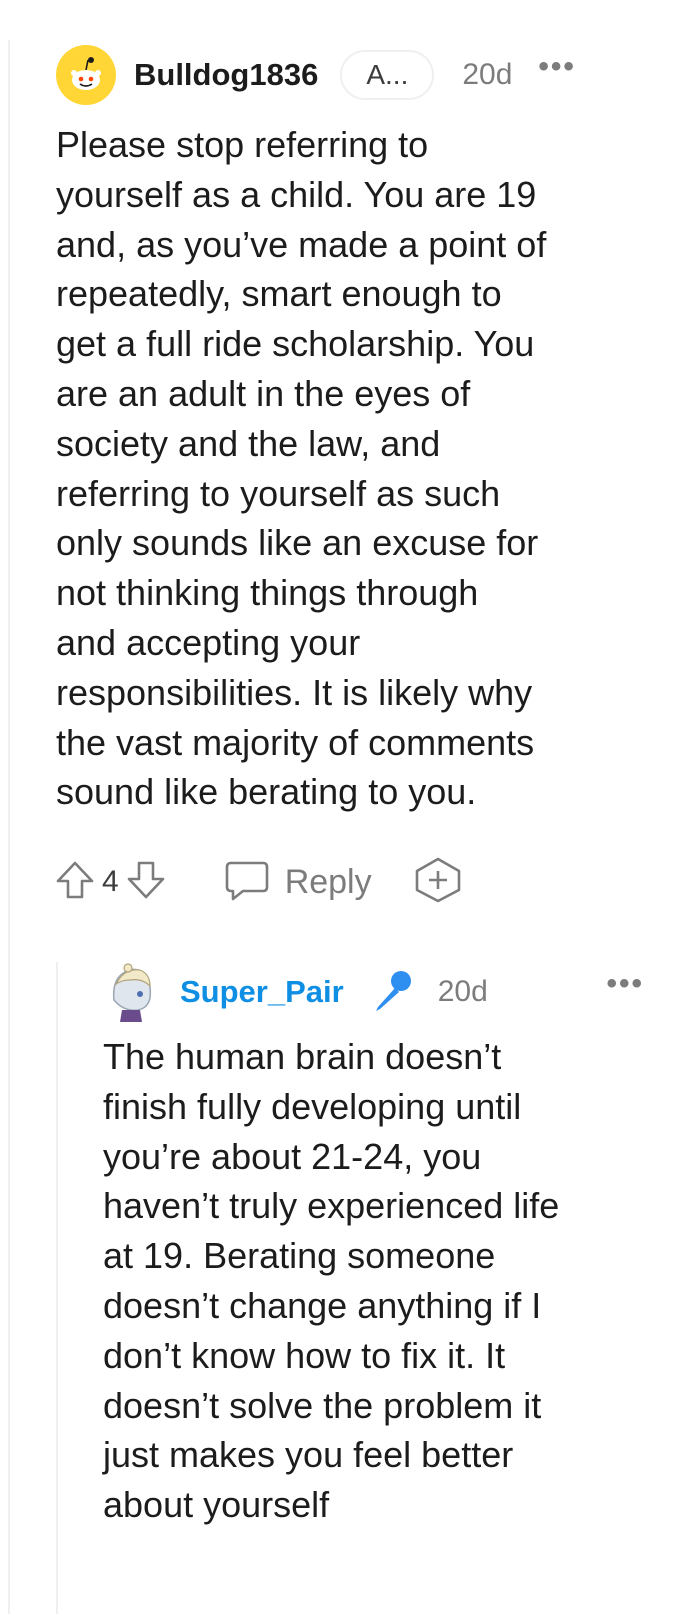  Describe the element at coordinates (487, 74) in the screenshot. I see `comment-timestamp: 20d` at that location.